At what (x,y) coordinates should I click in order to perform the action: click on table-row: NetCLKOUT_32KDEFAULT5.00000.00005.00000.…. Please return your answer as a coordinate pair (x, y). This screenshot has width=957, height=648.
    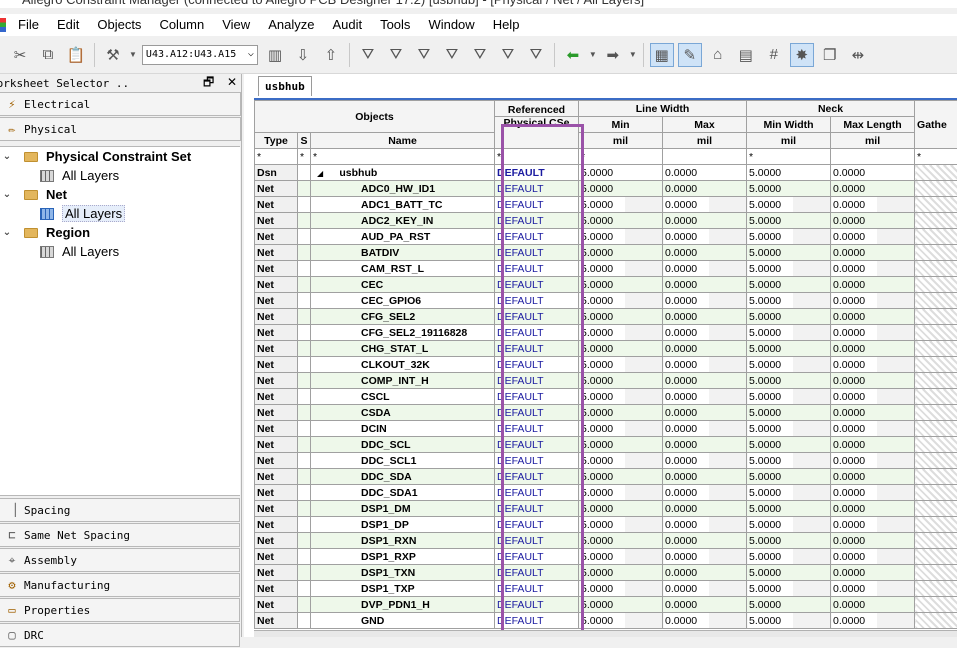
    Looking at the image, I should click on (606, 365).